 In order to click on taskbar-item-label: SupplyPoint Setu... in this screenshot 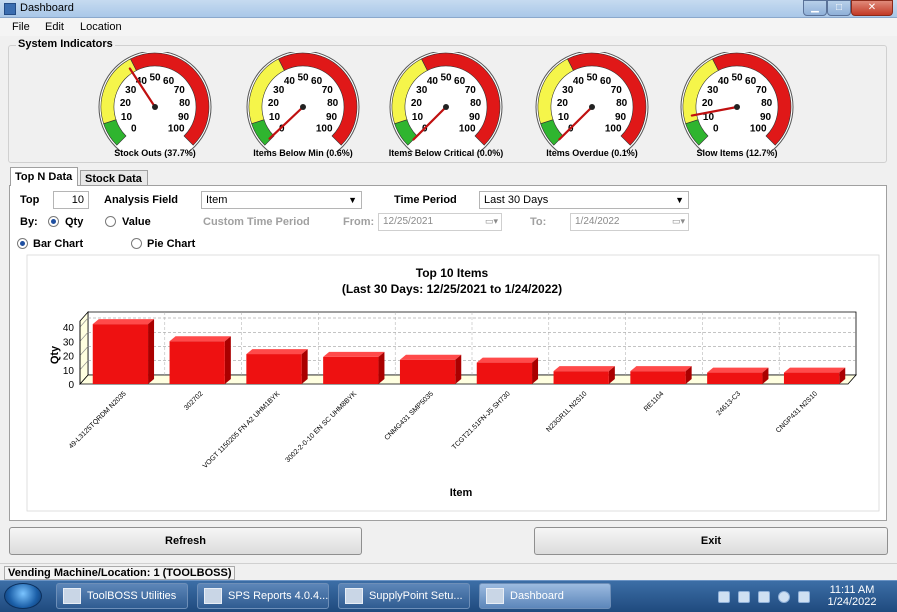, I will do `click(416, 596)`.